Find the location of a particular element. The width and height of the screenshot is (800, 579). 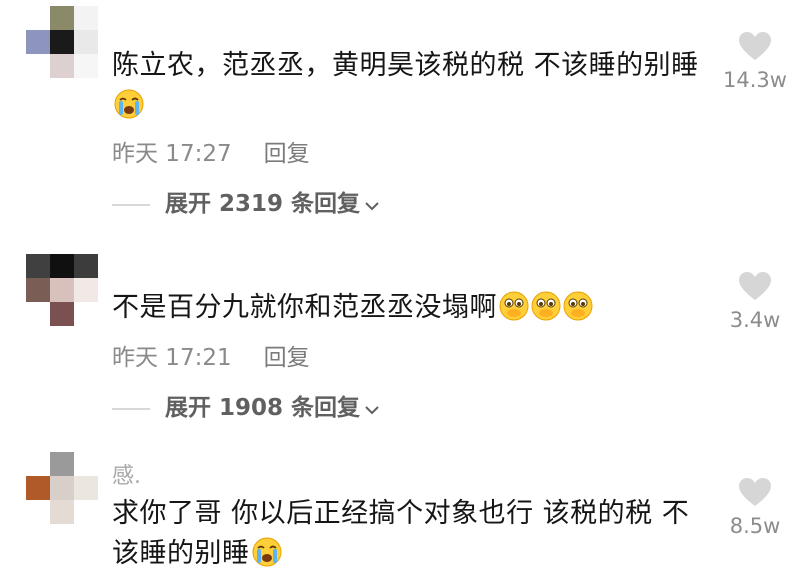

like-button: 14.3w is located at coordinates (755, 61).